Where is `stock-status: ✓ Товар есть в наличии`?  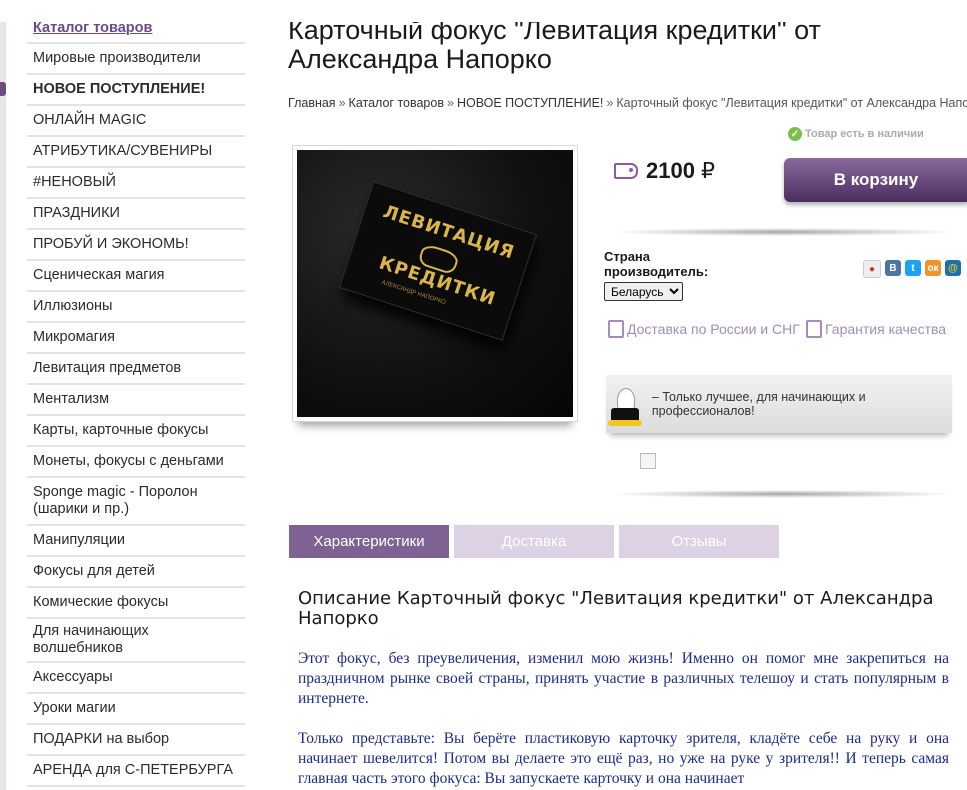
stock-status: ✓ Товар есть в наличии is located at coordinates (856, 134).